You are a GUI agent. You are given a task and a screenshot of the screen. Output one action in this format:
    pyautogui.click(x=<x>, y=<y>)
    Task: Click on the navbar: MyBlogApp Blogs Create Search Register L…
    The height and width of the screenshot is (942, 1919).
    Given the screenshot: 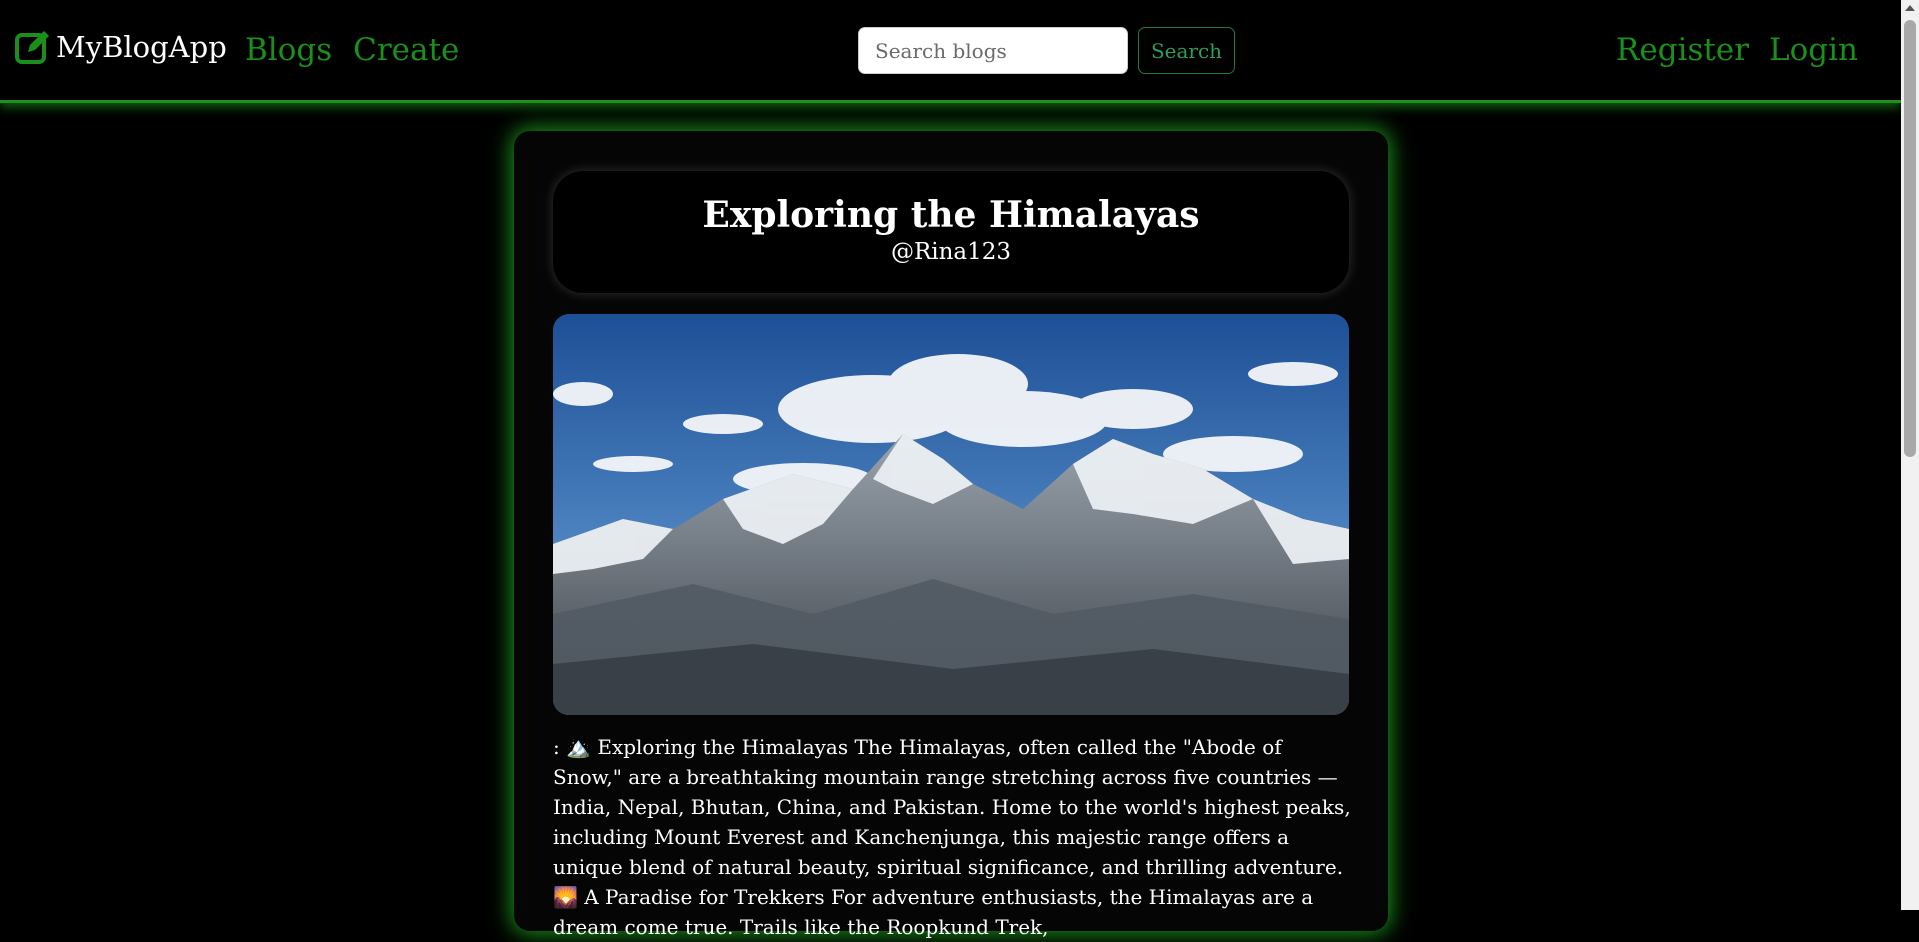 What is the action you would take?
    pyautogui.click(x=950, y=51)
    